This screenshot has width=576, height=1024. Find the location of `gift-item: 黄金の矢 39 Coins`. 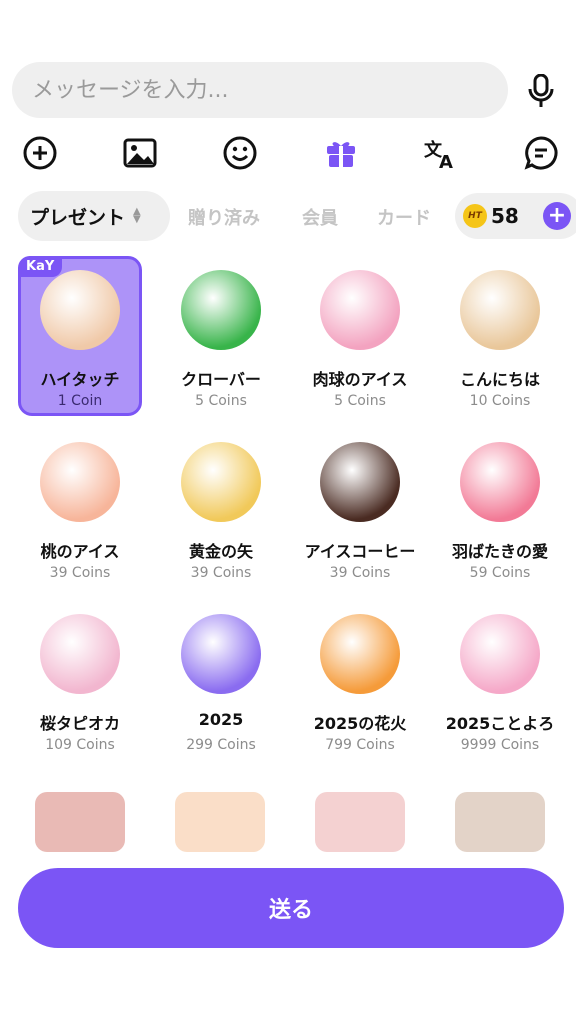

gift-item: 黄金の矢 39 Coins is located at coordinates (221, 508).